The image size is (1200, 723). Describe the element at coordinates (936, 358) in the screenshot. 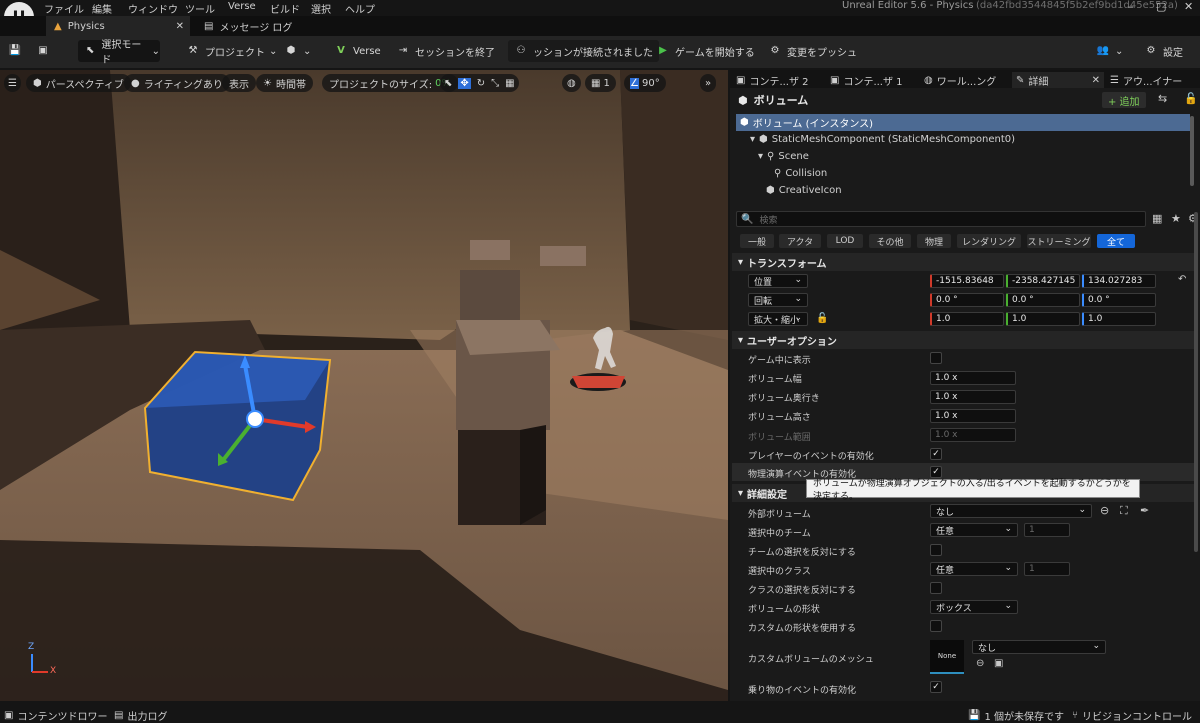

I see `visible-in-game-checkbox` at that location.